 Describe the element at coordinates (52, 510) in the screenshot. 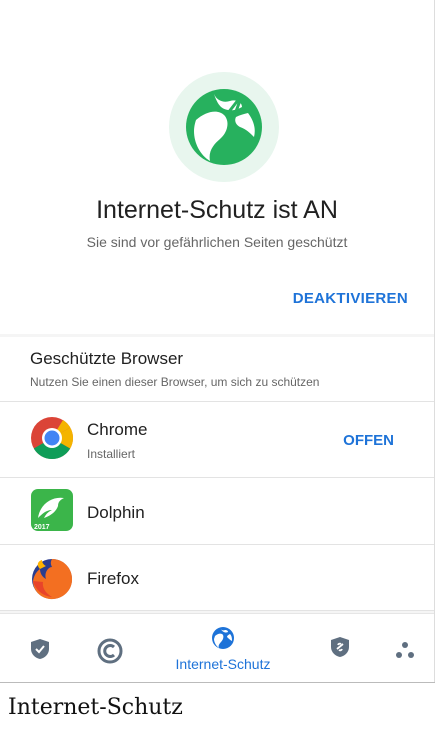

I see `dolphin-icon: 2017` at that location.